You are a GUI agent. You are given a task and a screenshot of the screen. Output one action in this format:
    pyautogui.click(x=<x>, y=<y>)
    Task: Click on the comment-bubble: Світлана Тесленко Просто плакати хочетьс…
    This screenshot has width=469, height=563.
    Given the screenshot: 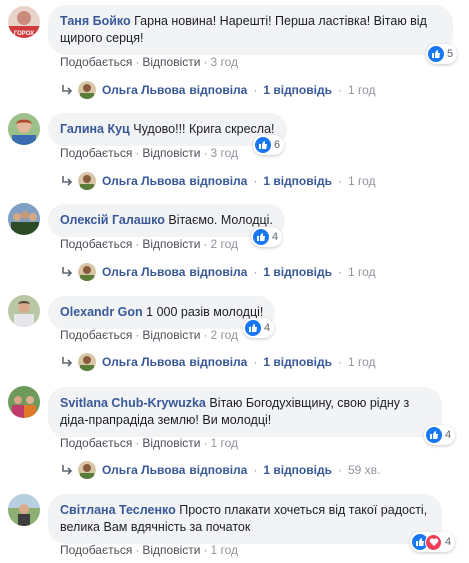 What is the action you would take?
    pyautogui.click(x=245, y=519)
    